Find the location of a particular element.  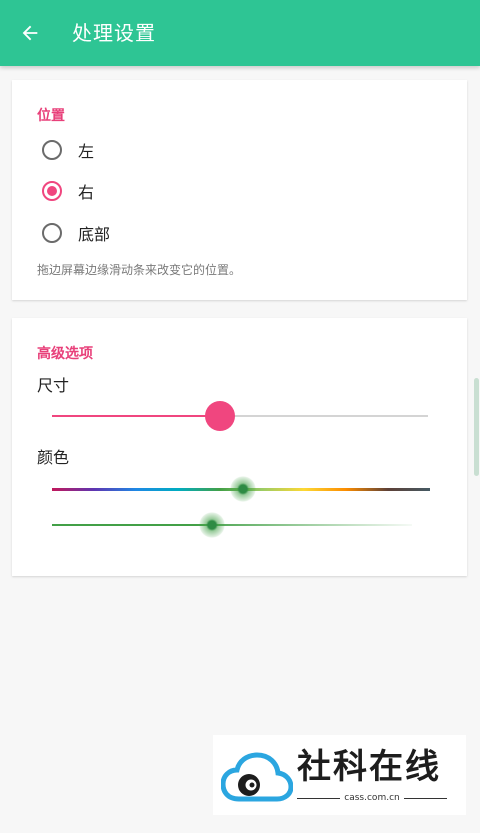

size-slider-thumb is located at coordinates (220, 416).